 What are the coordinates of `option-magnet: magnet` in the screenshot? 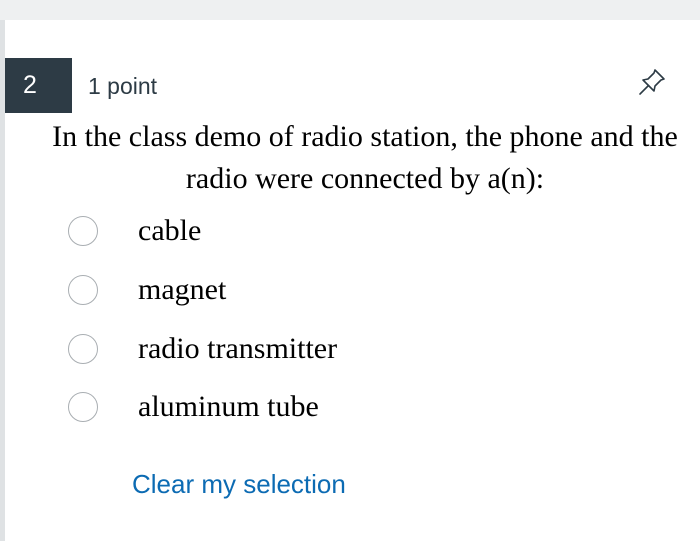 It's located at (147, 290).